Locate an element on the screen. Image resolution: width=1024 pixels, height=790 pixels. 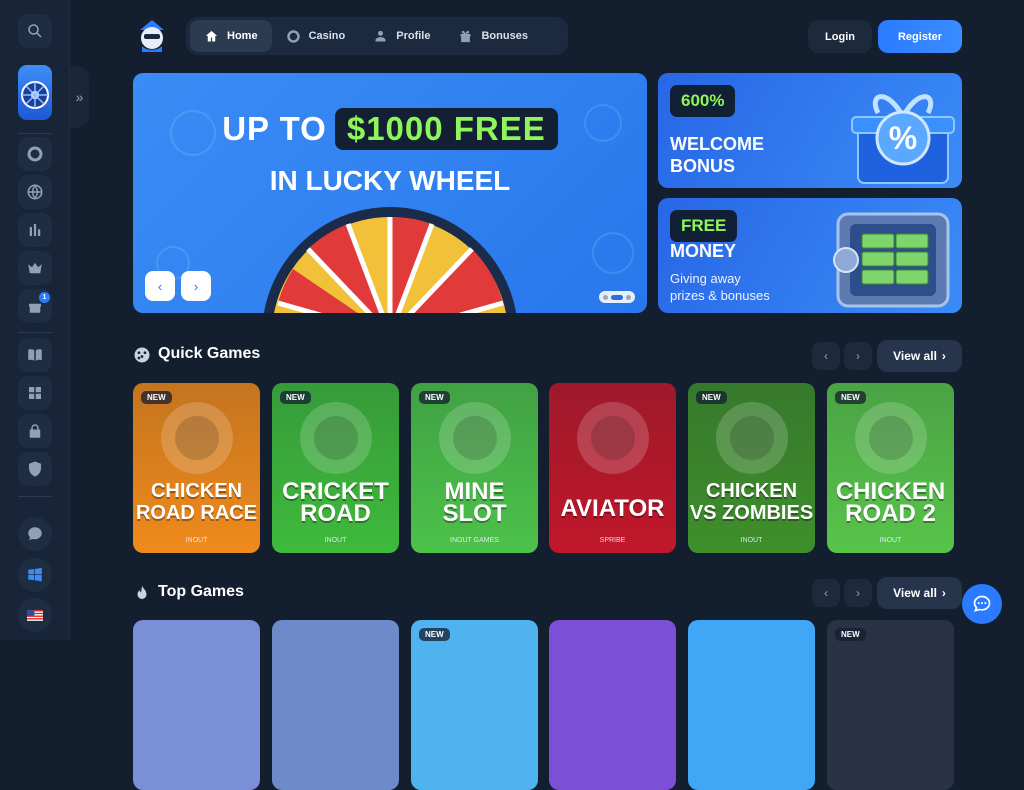
game-card: NEW CRICKET ROAD INOUT is located at coordinates (335, 468).